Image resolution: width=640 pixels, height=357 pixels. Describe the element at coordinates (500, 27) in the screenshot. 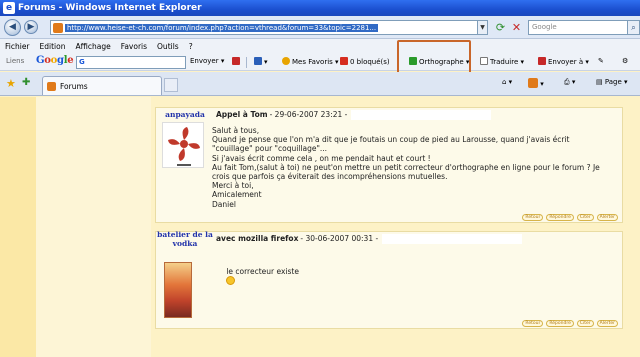

I see `refresh-icon: ⟳` at that location.